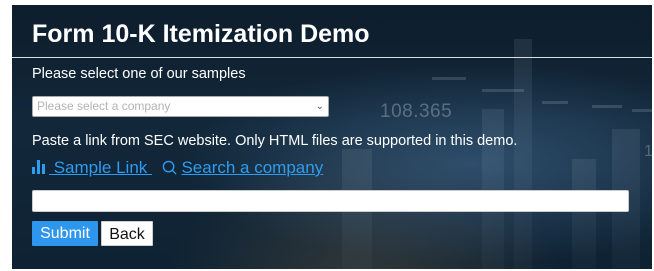 The width and height of the screenshot is (654, 271). I want to click on sample-link: Sample Link, so click(92, 168).